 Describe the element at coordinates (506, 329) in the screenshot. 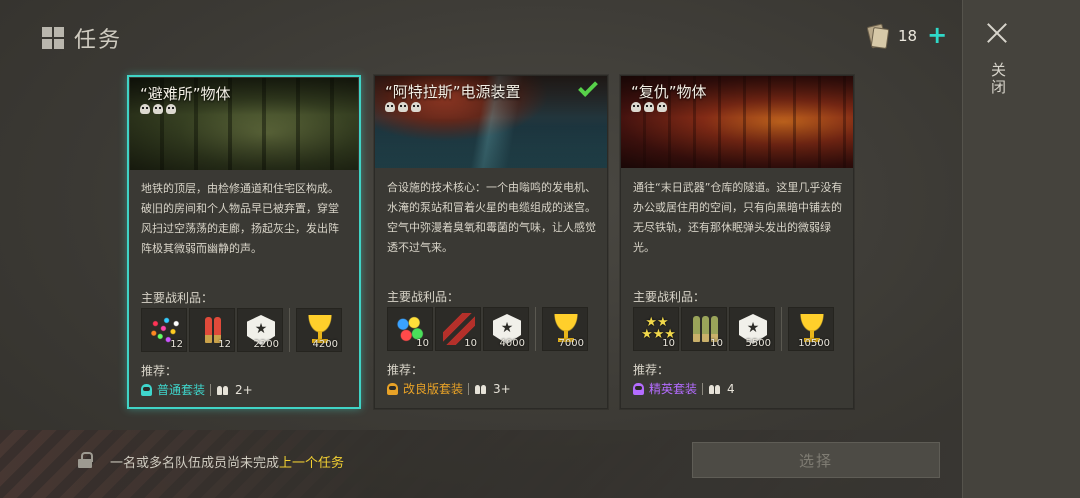

I see `loot-item: 4000` at that location.